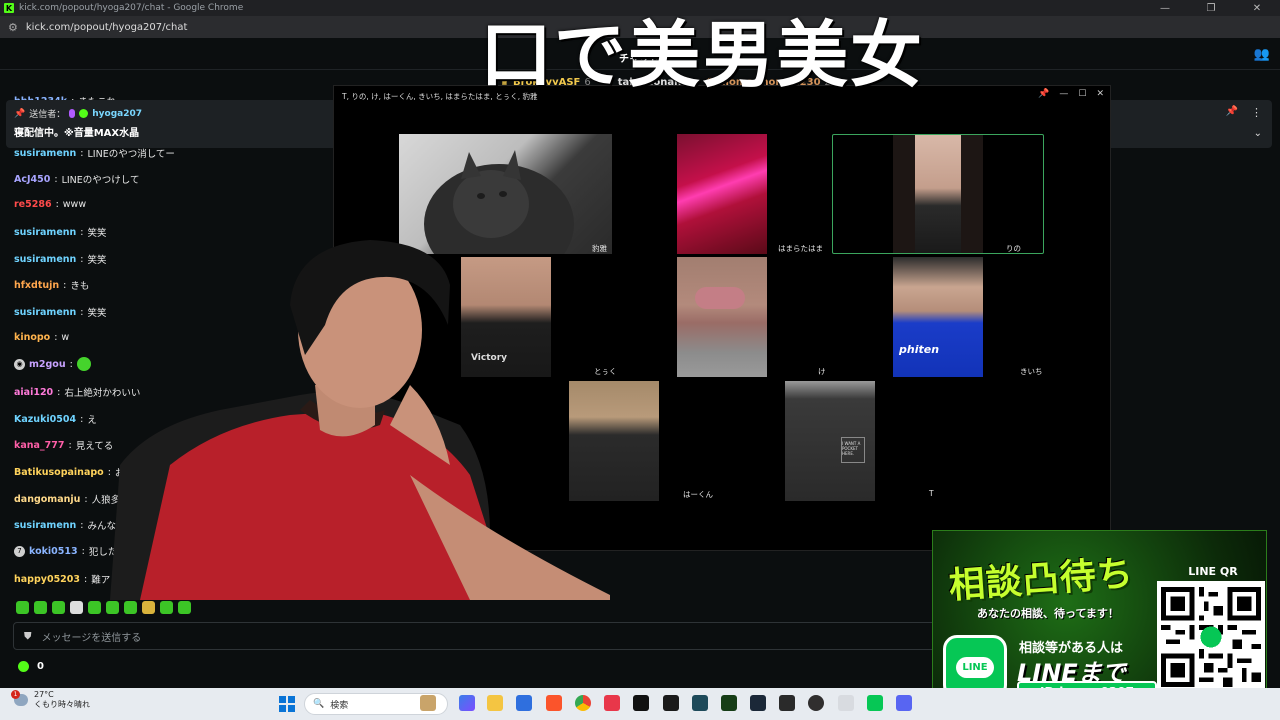  I want to click on stream-overlay-title: 口で美男美女, so click(702, 55).